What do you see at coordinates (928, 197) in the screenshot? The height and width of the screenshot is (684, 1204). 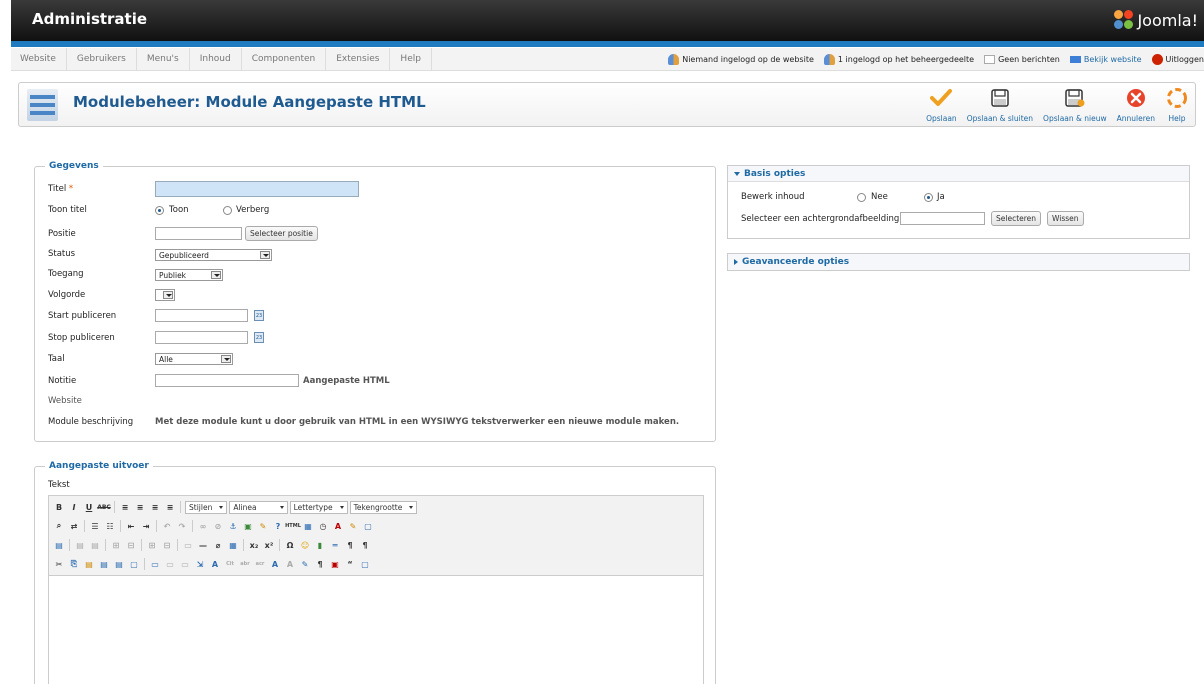 I see `prepare-content-radio-yes` at bounding box center [928, 197].